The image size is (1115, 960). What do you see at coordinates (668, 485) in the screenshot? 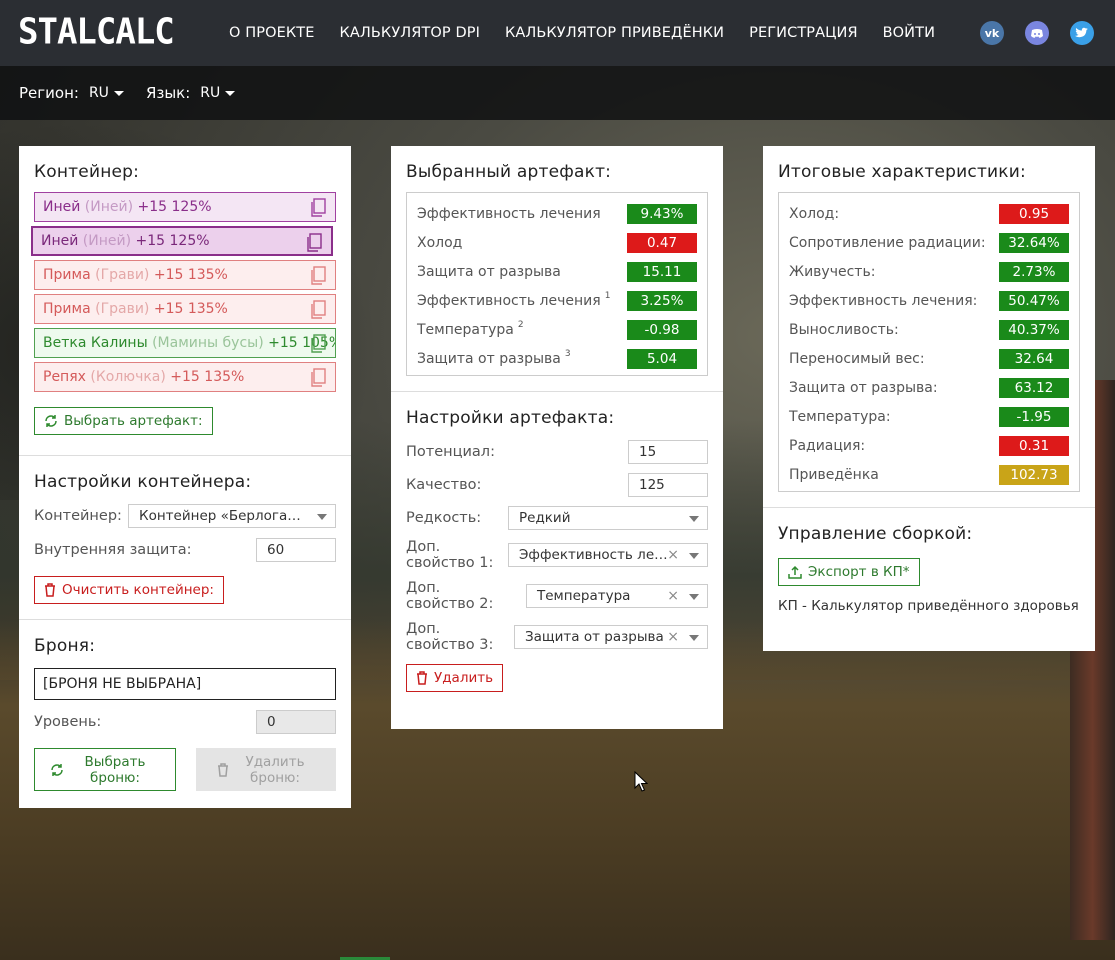
I see `quality-input: 125` at bounding box center [668, 485].